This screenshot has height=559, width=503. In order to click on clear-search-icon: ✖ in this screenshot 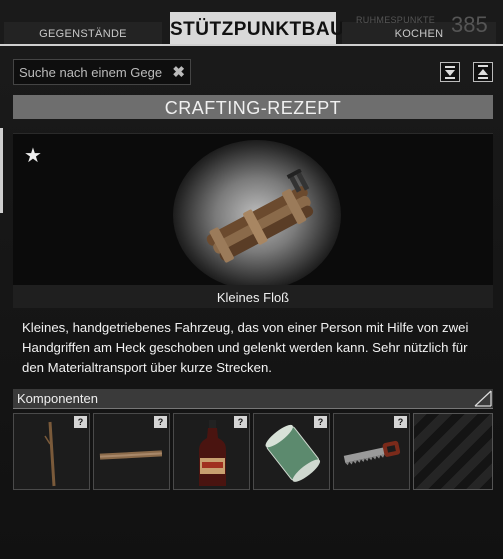, I will do `click(178, 72)`.